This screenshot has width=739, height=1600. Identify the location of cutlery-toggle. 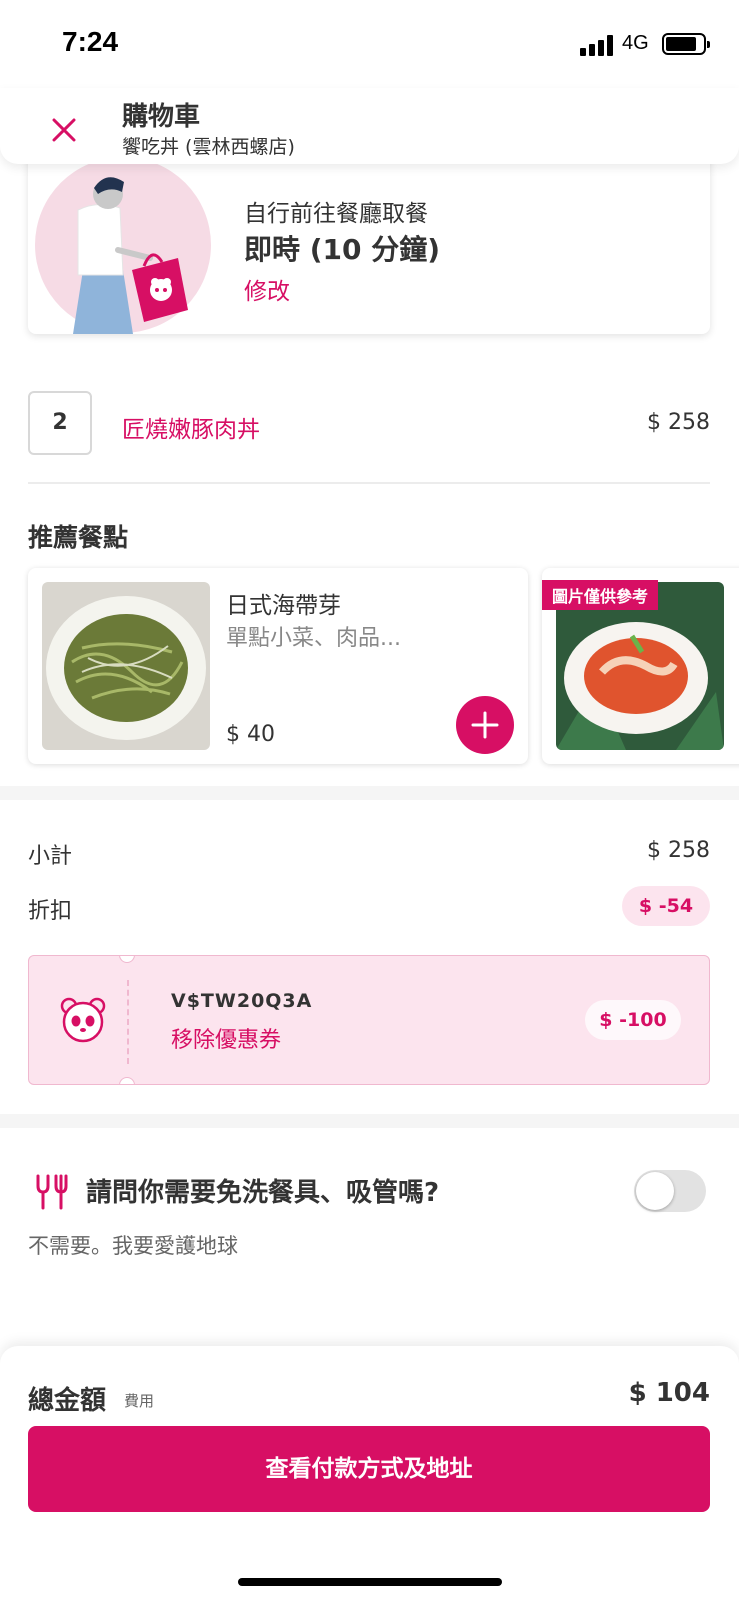
(670, 1191).